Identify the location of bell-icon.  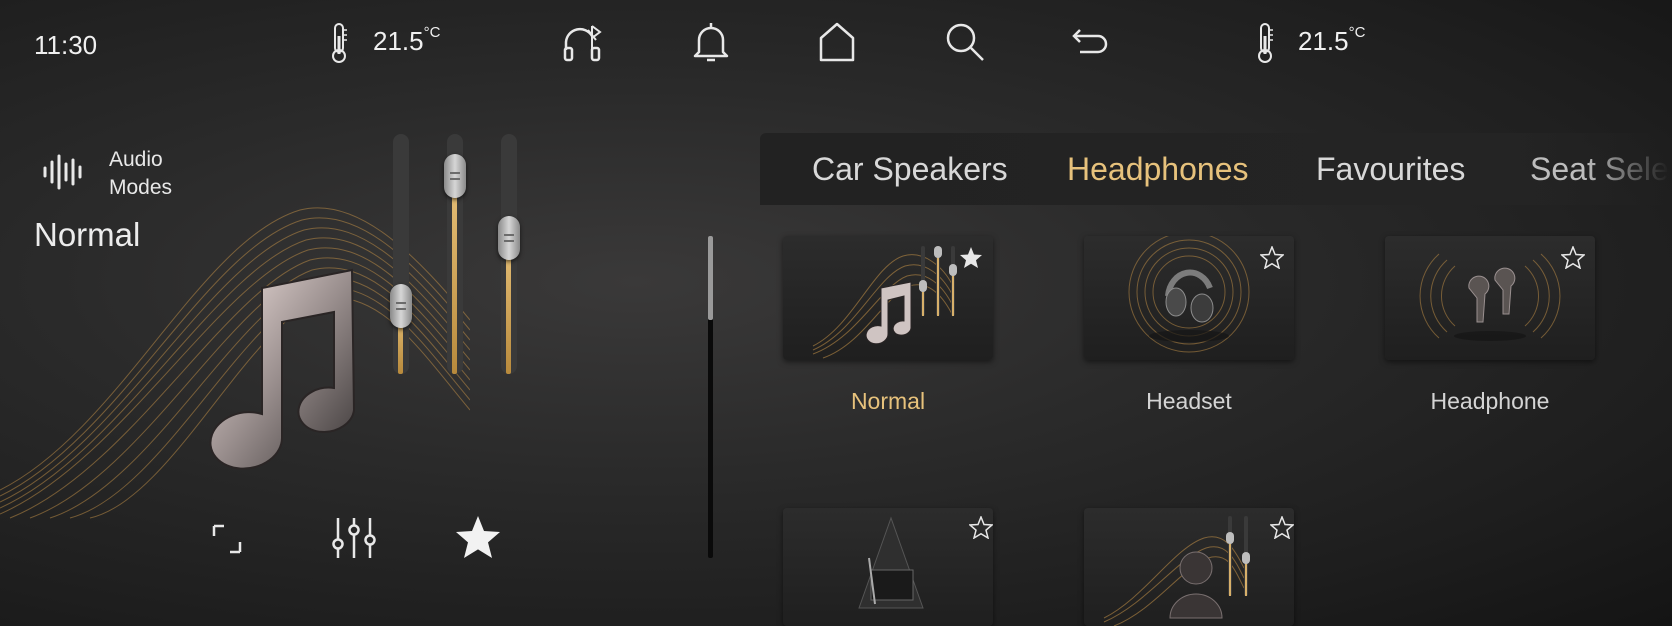
(711, 42).